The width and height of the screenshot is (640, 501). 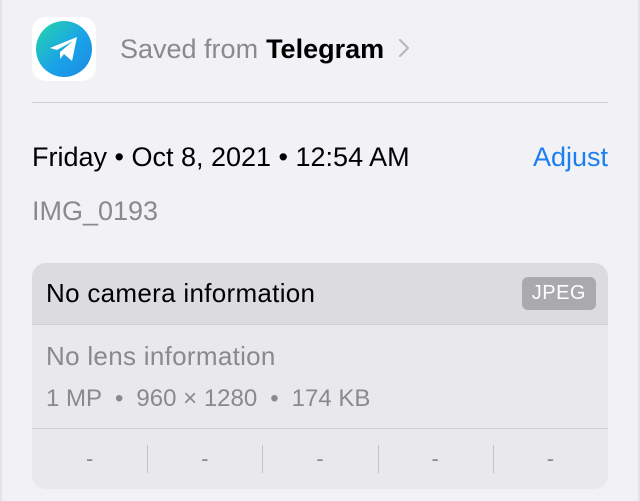 What do you see at coordinates (161, 356) in the screenshot?
I see `lens-info: No lens information` at bounding box center [161, 356].